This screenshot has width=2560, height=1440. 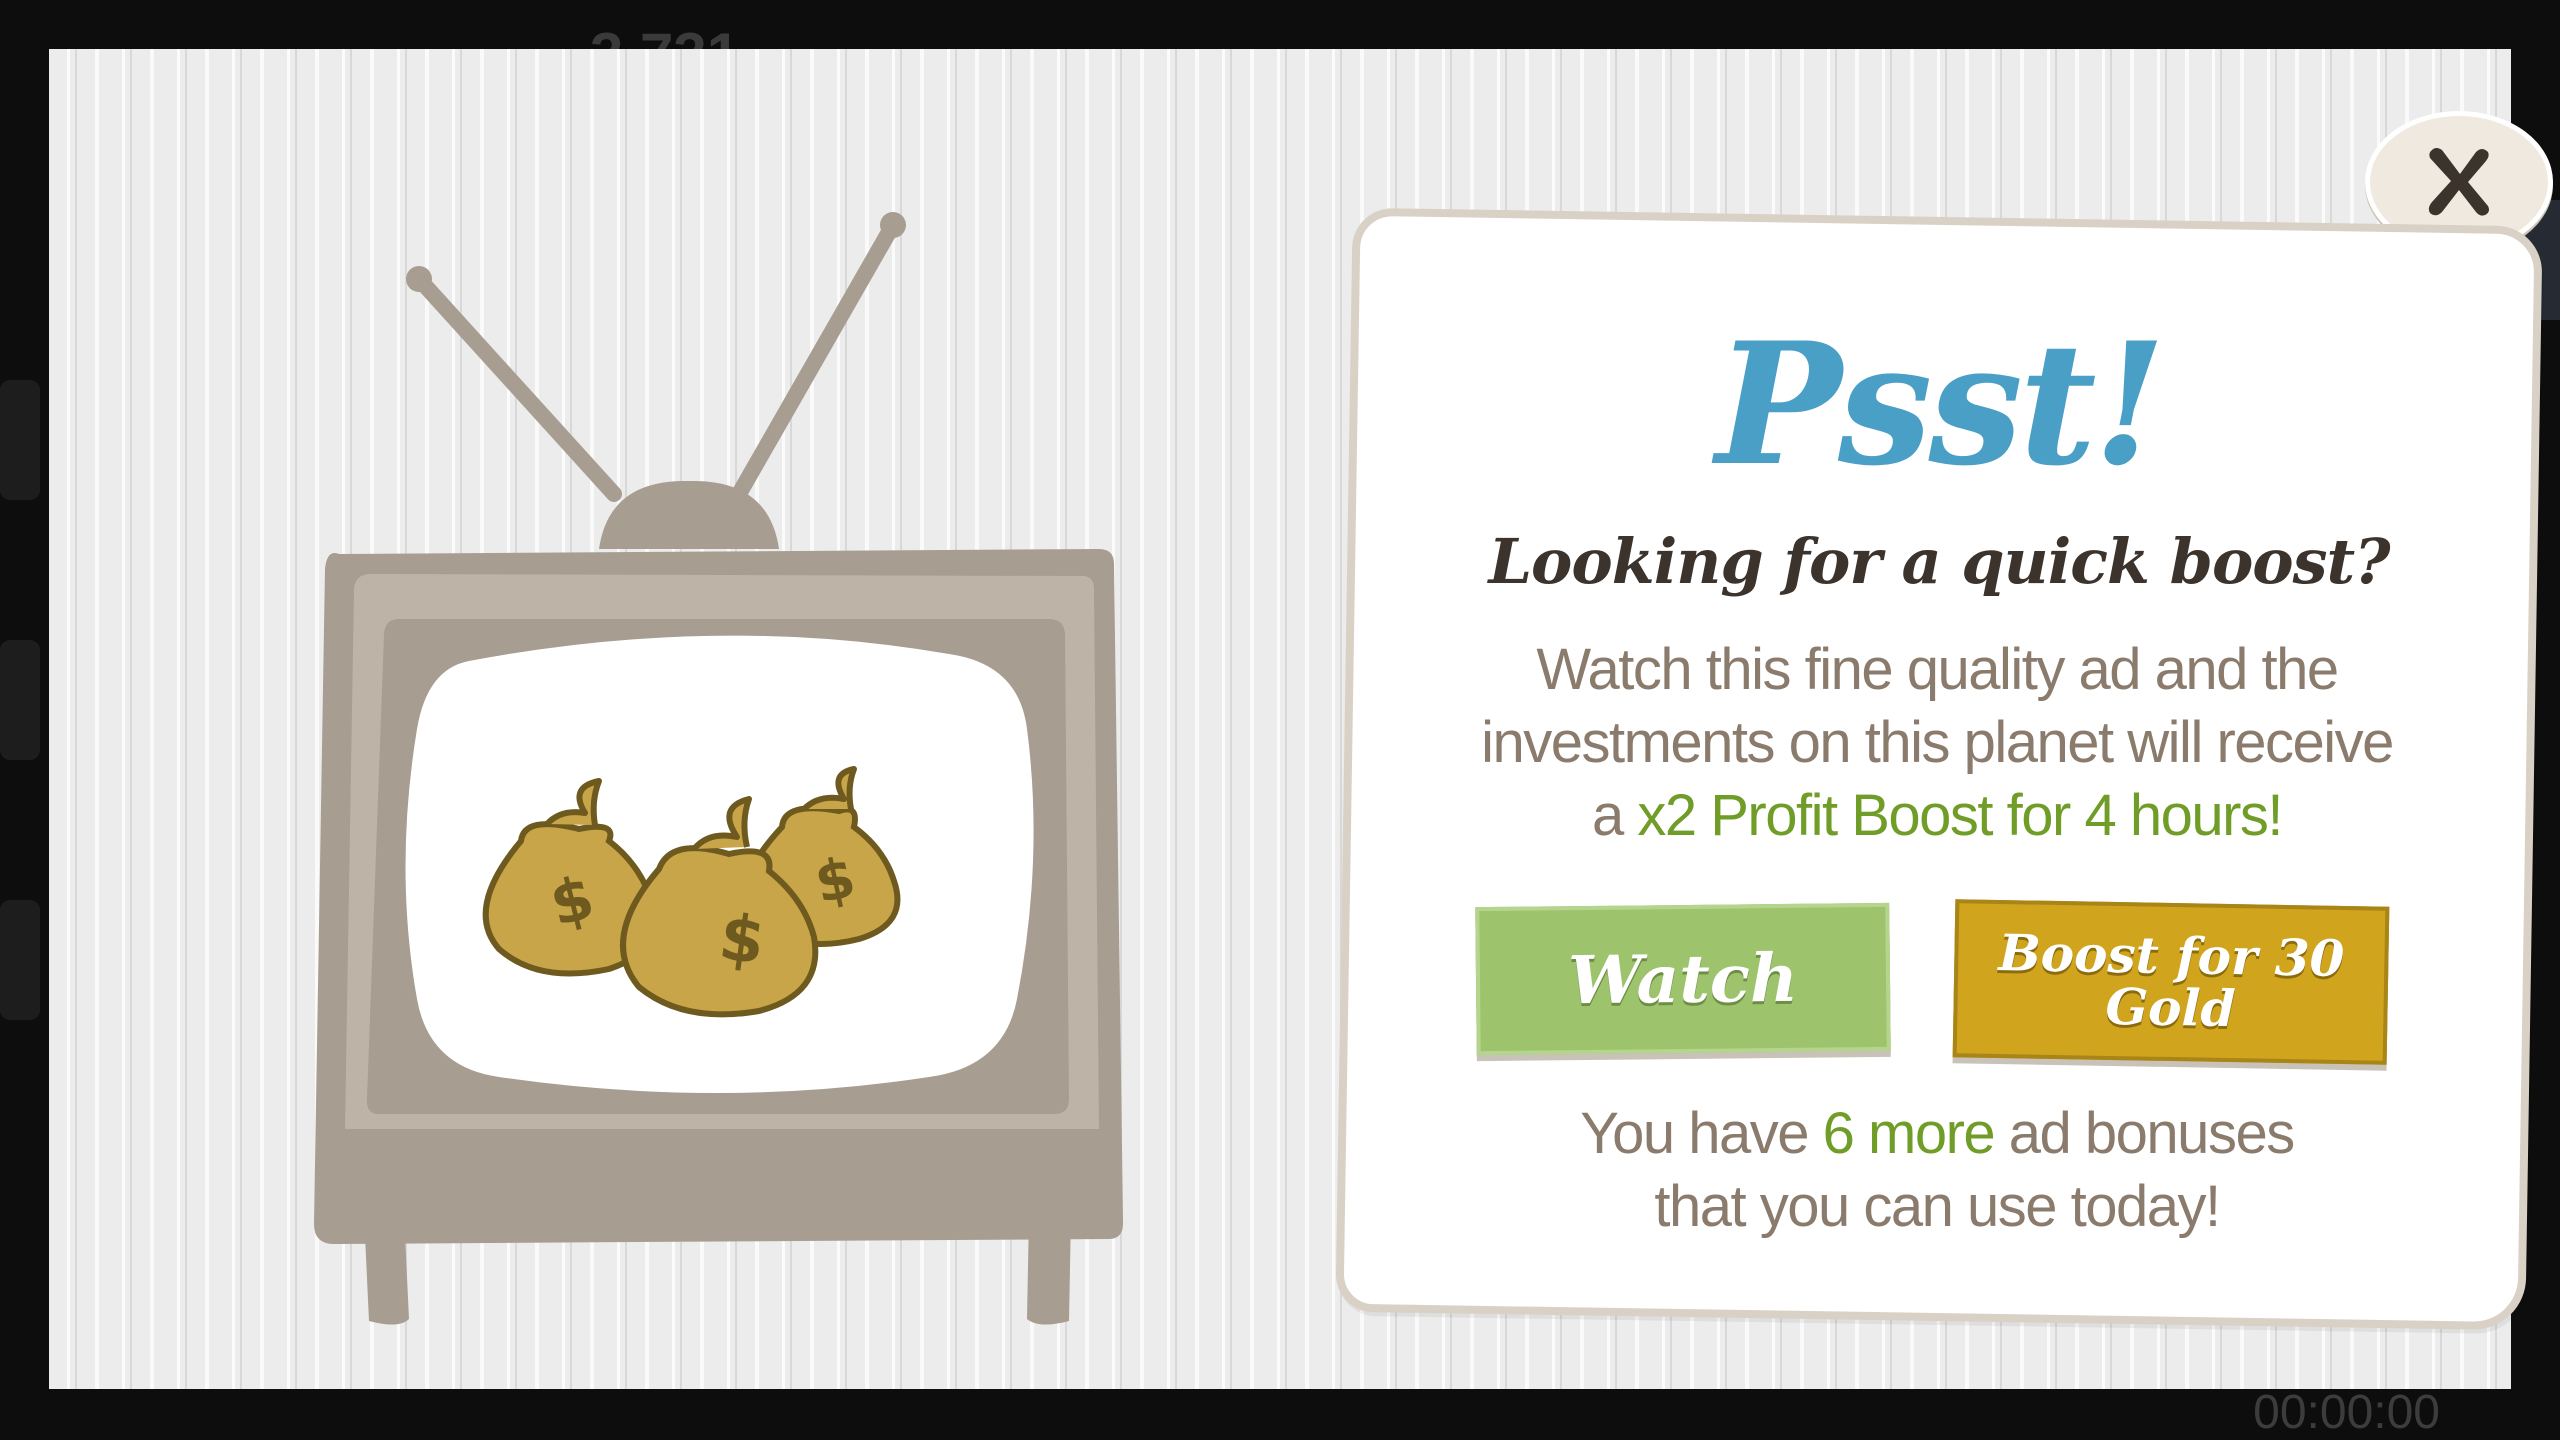 I want to click on description-line: investments on this planet will receive, so click(x=1937, y=742).